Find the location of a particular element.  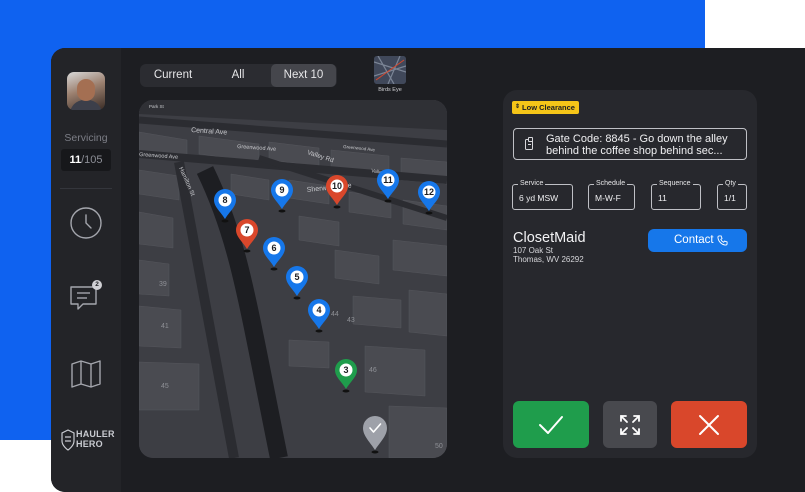

schedule-label: Schedule is located at coordinates (611, 184).